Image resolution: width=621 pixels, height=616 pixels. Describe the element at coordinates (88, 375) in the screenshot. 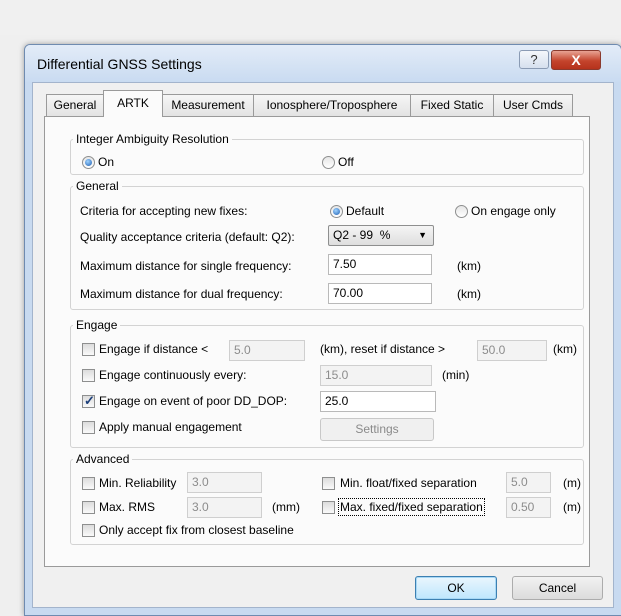

I see `engage-continuous-checkbox` at that location.